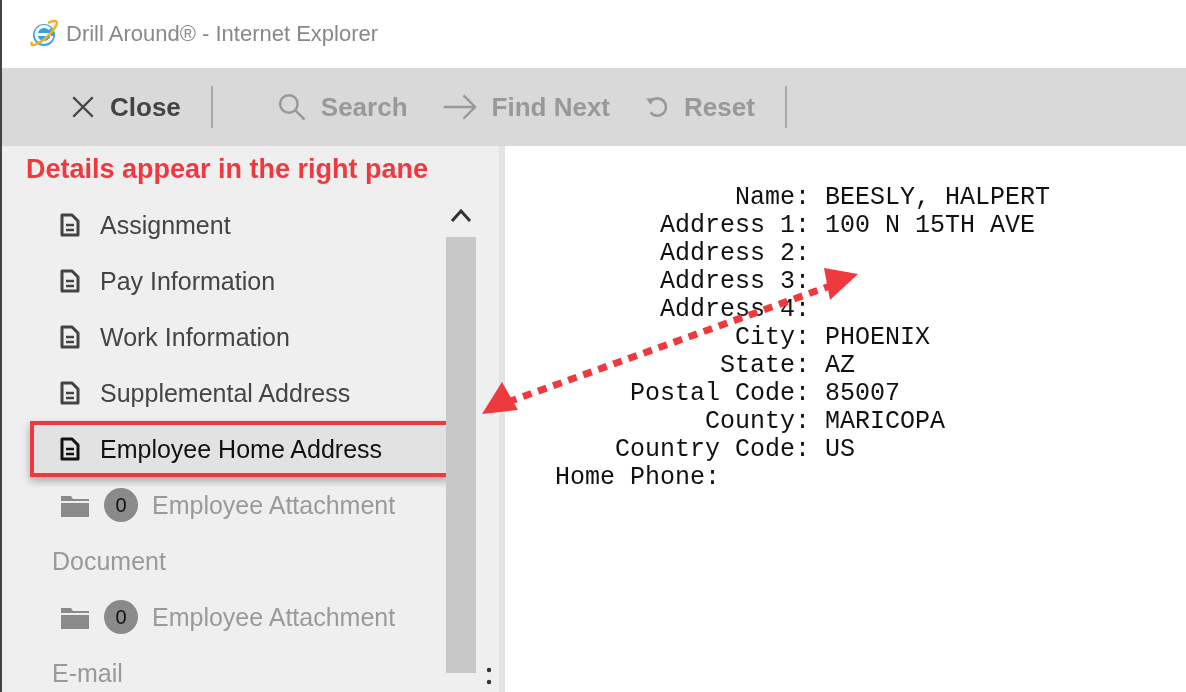 The width and height of the screenshot is (1186, 692). I want to click on detail-line: Postal Code: 85007, so click(765, 394).